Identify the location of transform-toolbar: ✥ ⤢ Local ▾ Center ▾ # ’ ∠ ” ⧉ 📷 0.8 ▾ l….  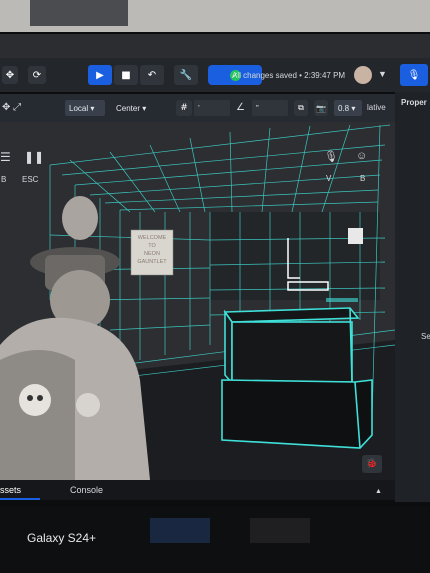
(197, 108).